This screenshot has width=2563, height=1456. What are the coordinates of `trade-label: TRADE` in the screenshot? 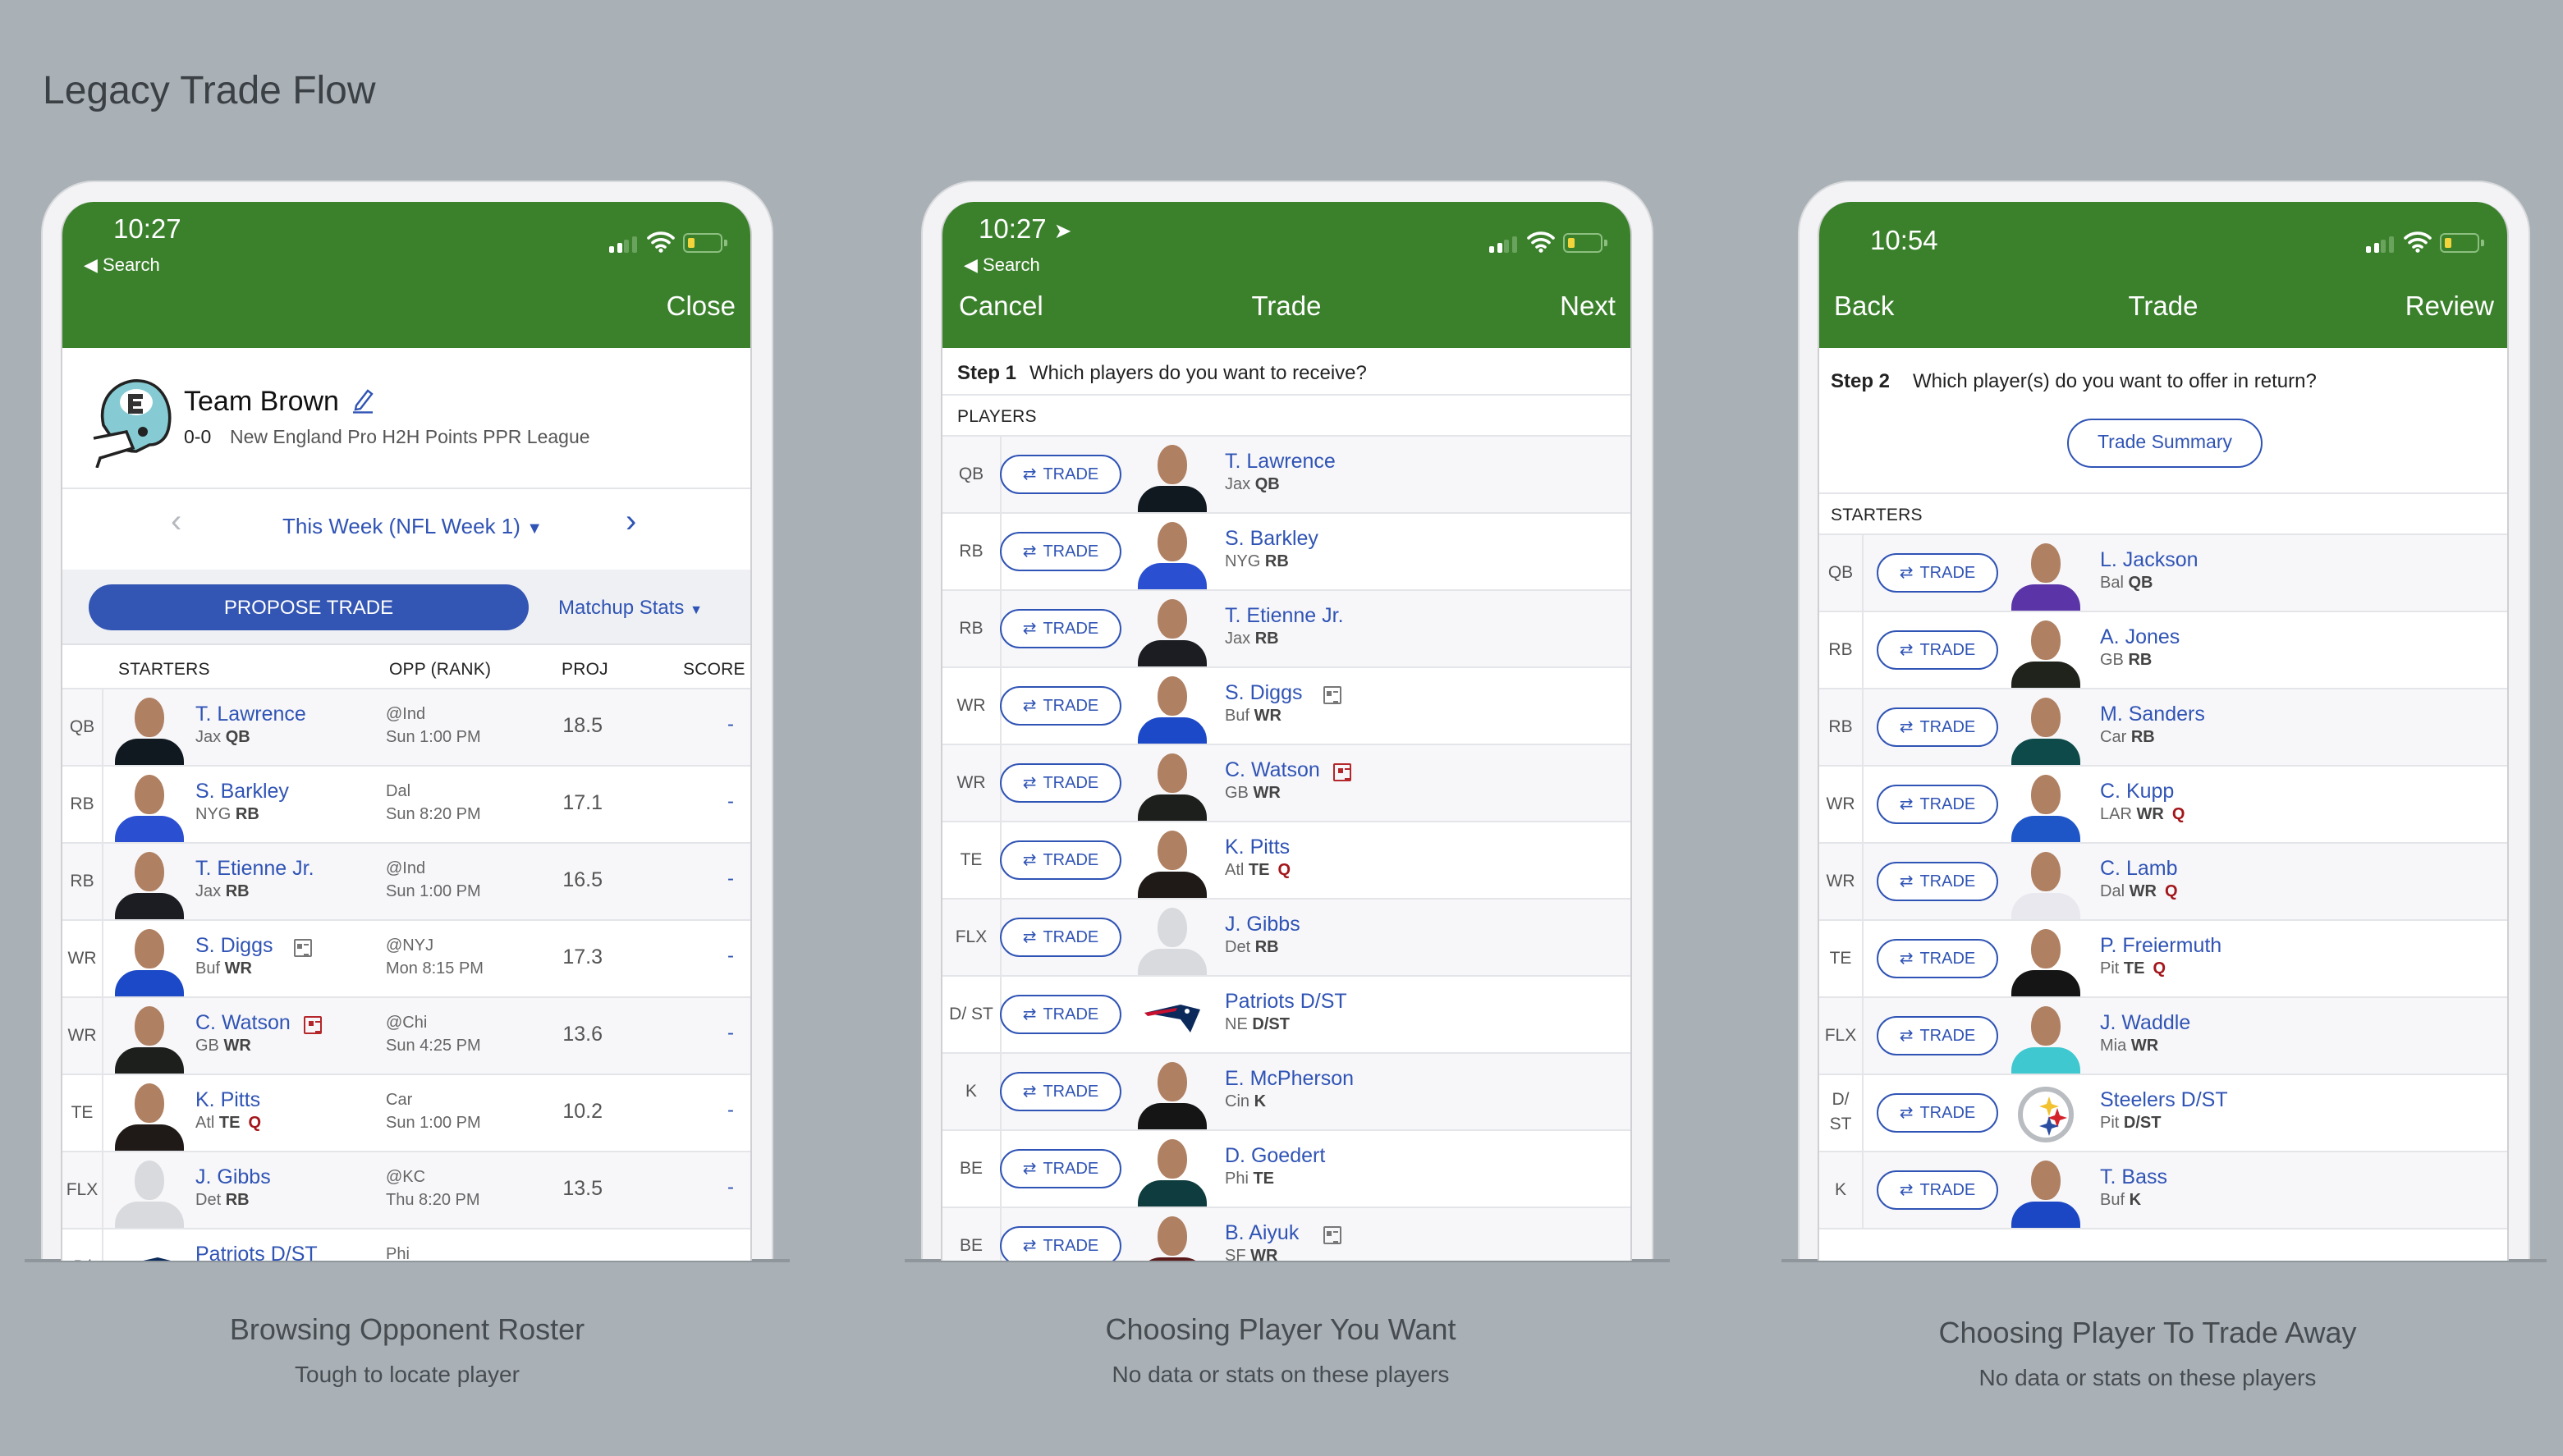 It's located at (1948, 1113).